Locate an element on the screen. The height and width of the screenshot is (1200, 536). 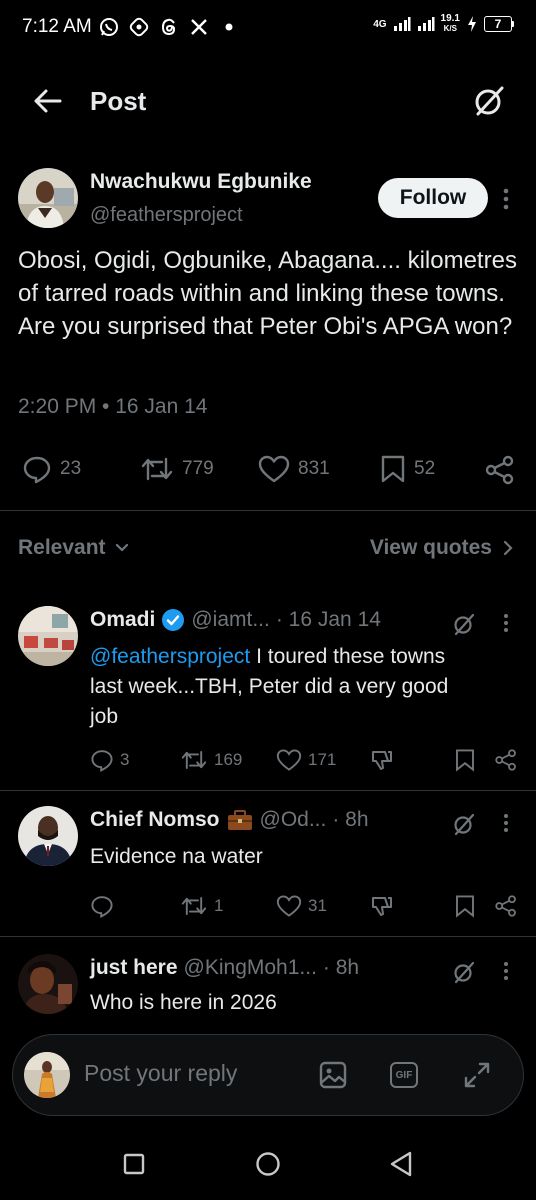
reply-time: · 16 Jan 14 is located at coordinates (328, 619).